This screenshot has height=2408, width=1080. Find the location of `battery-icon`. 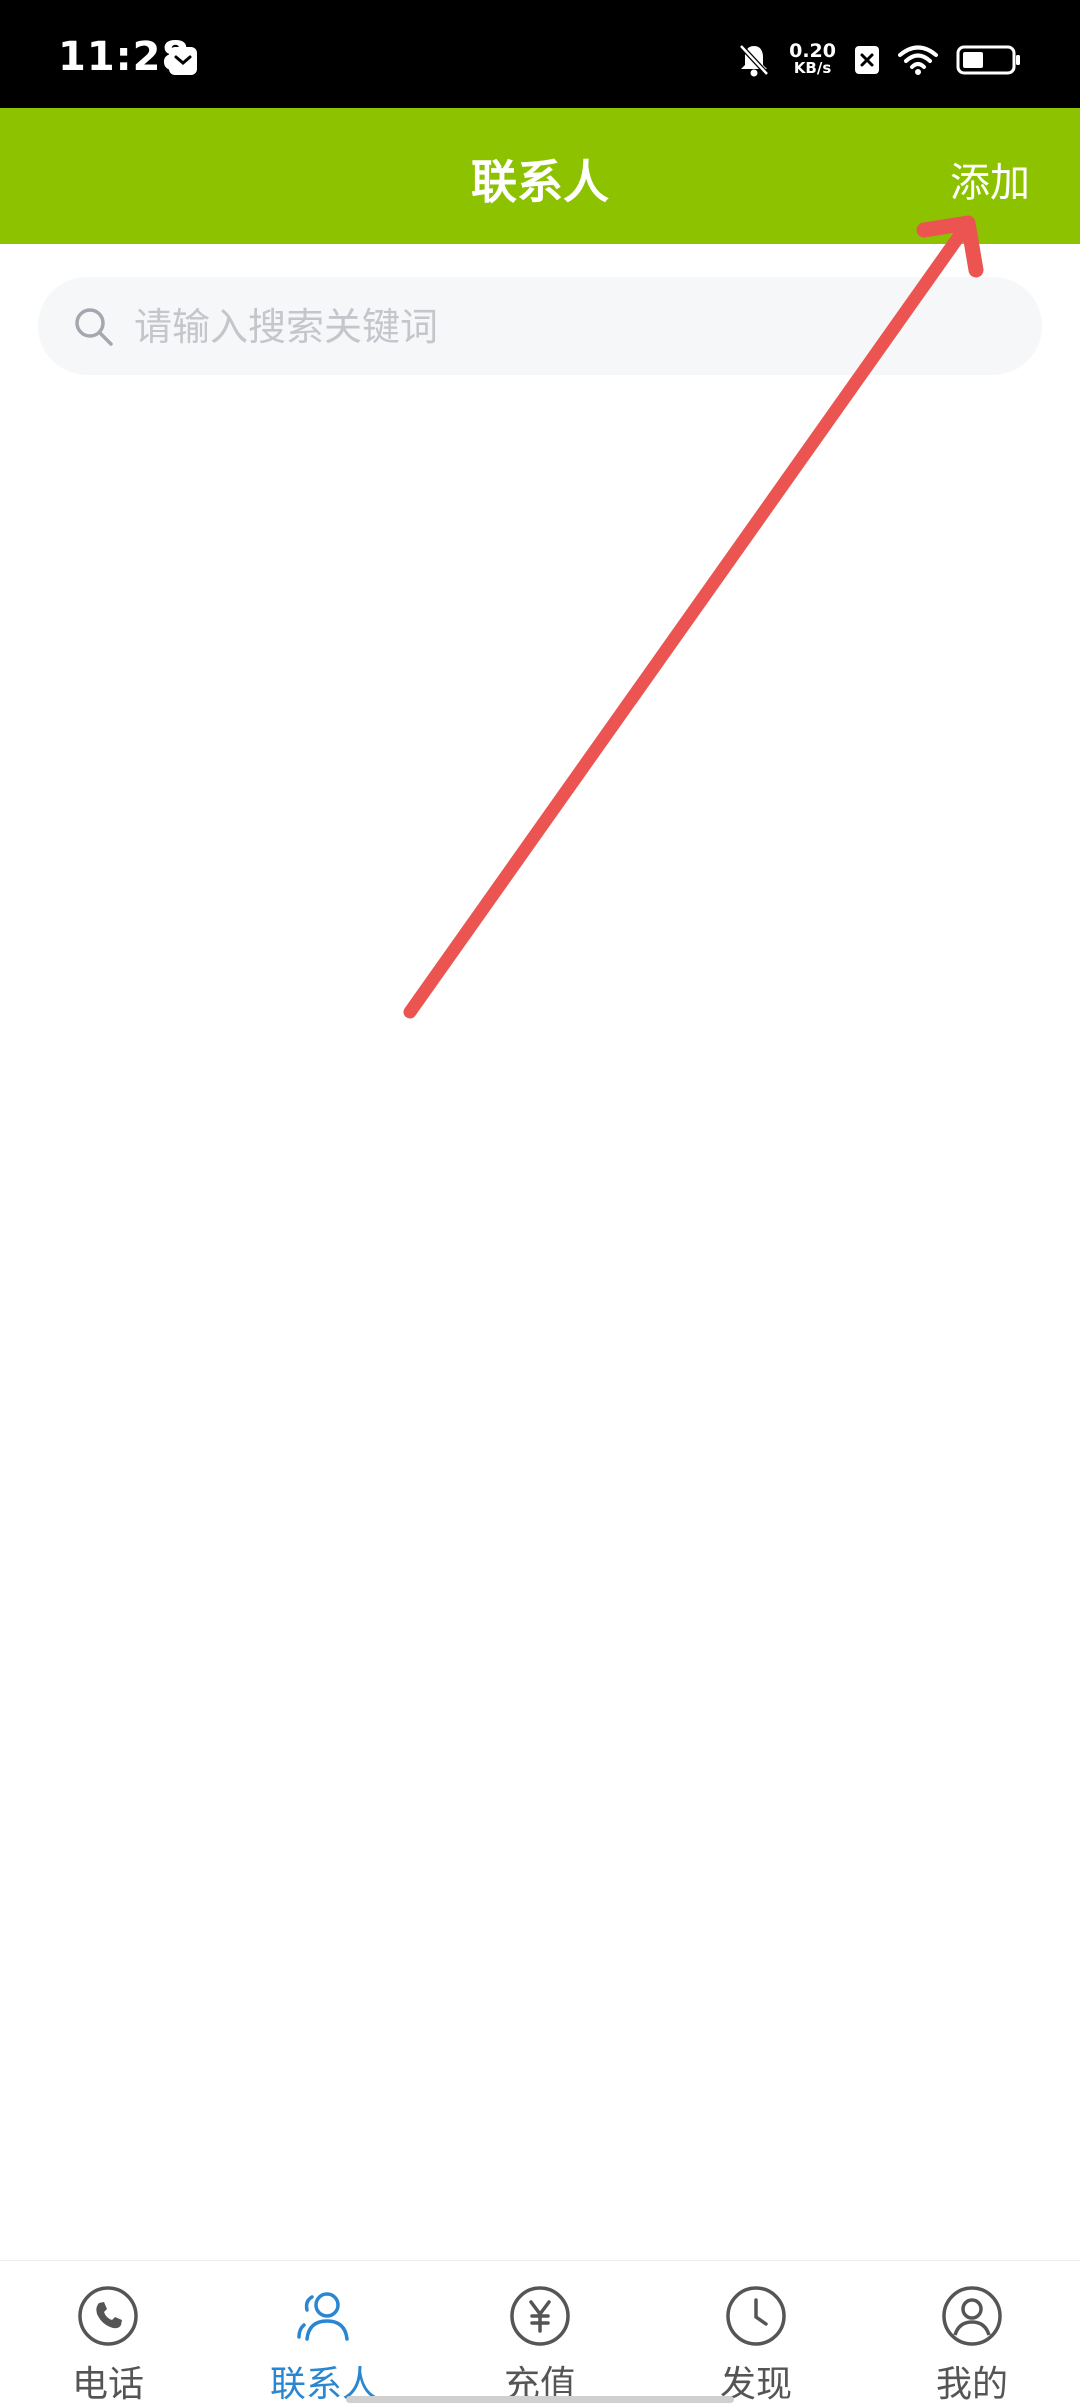

battery-icon is located at coordinates (988, 60).